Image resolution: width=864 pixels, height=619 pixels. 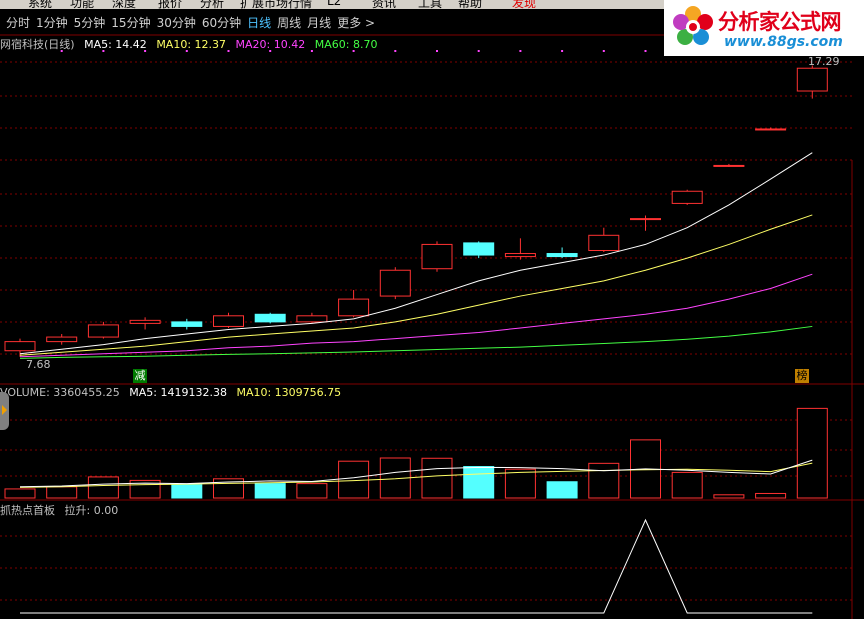 I want to click on side-panel-toggle, so click(x=4, y=411).